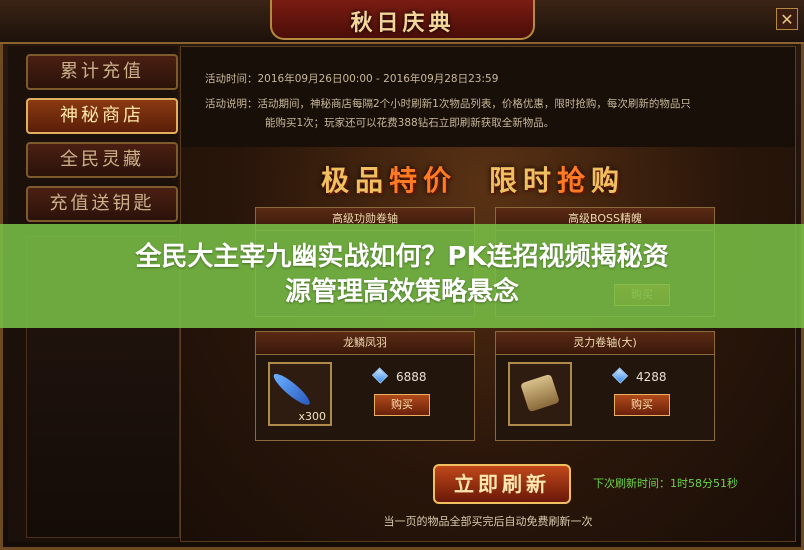 This screenshot has height=550, width=804. I want to click on event-desc-line2: 能购买1次；玩家还可以花费388钻石立即刷新获取全新物品。, so click(410, 123).